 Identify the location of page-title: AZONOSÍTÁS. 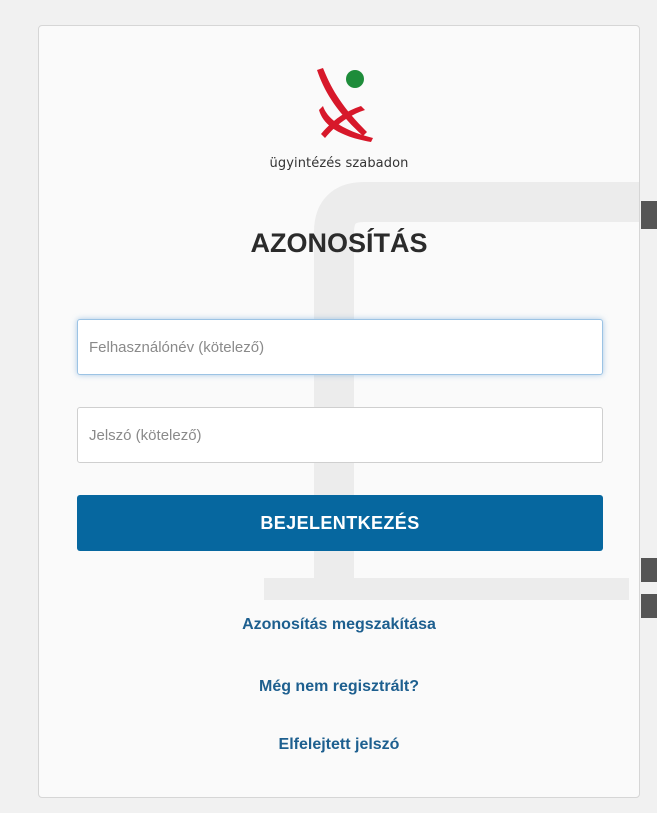
(339, 243).